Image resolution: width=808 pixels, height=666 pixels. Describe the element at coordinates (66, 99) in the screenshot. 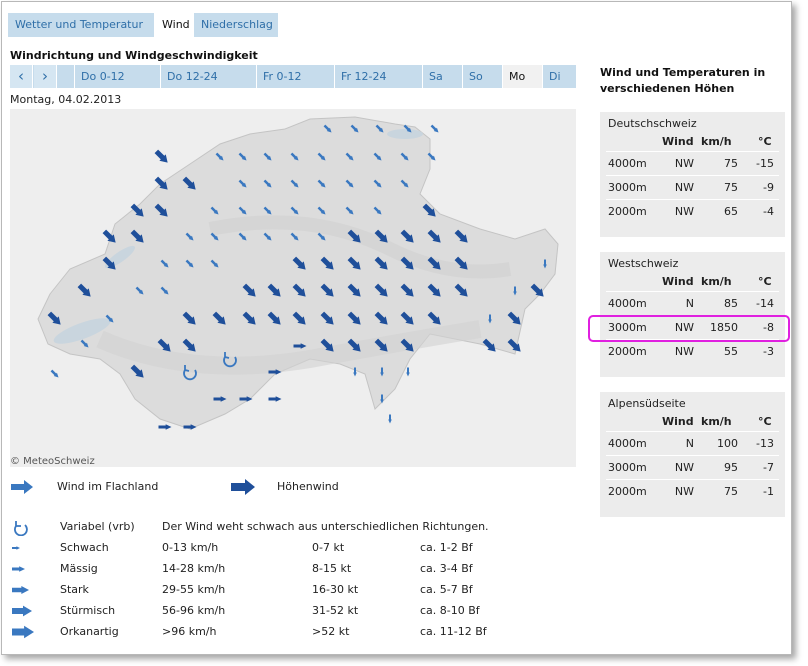

I see `forecast-date: Montag, 04.02.2013` at that location.